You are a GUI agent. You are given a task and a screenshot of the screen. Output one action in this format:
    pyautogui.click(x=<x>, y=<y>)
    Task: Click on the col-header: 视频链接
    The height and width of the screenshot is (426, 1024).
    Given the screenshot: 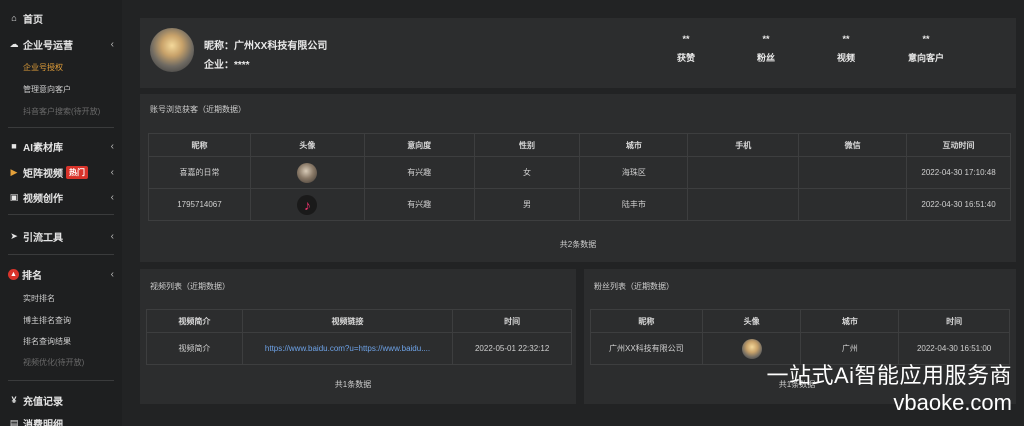 What is the action you would take?
    pyautogui.click(x=347, y=321)
    